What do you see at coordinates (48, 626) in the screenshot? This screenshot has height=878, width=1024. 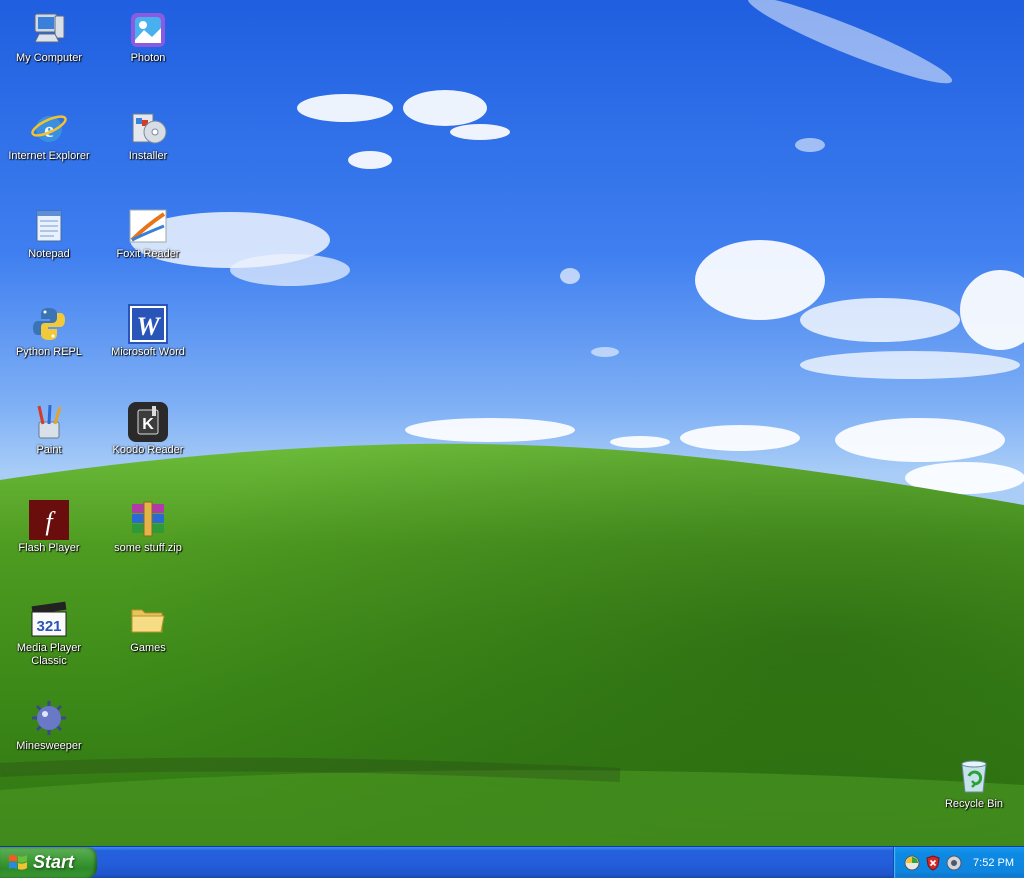 I see `svg-text: 321` at bounding box center [48, 626].